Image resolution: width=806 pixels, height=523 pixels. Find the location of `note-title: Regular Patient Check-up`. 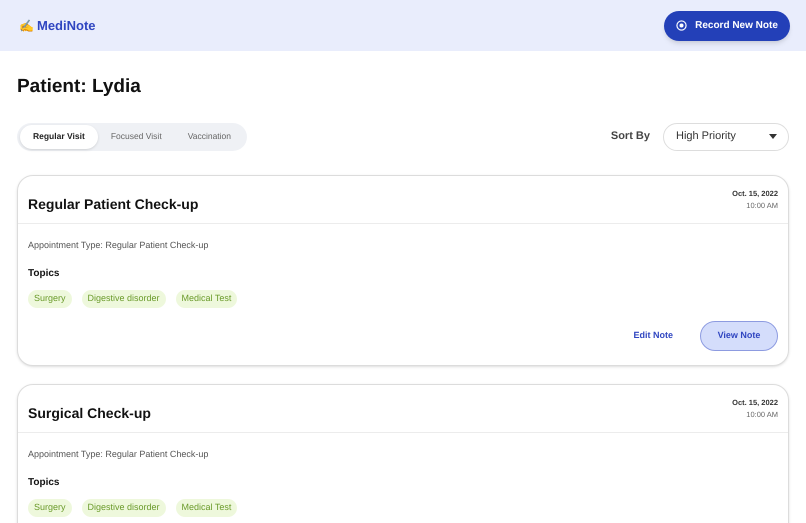

note-title: Regular Patient Check-up is located at coordinates (113, 204).